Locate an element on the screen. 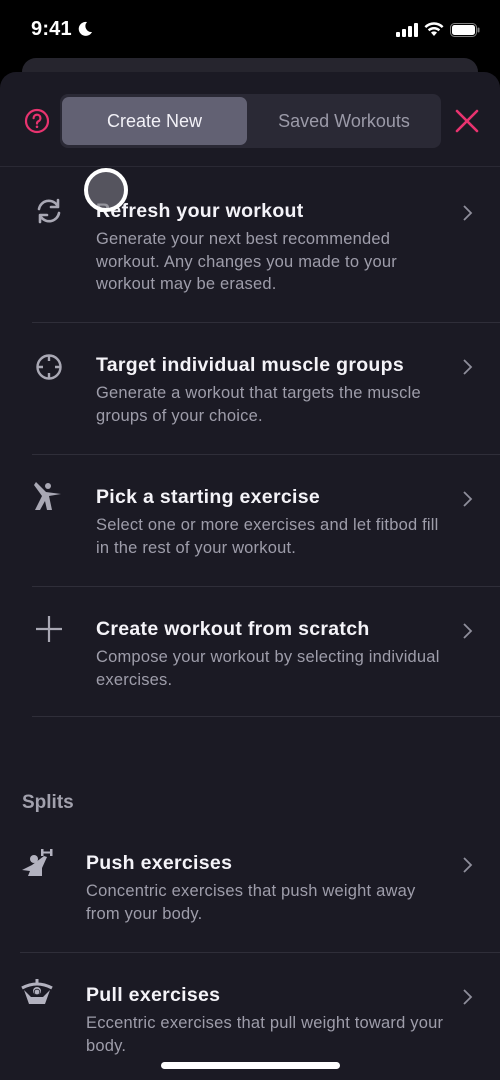 The width and height of the screenshot is (500, 1080). create-saved-segmented-control: Create New Saved Workouts is located at coordinates (250, 121).